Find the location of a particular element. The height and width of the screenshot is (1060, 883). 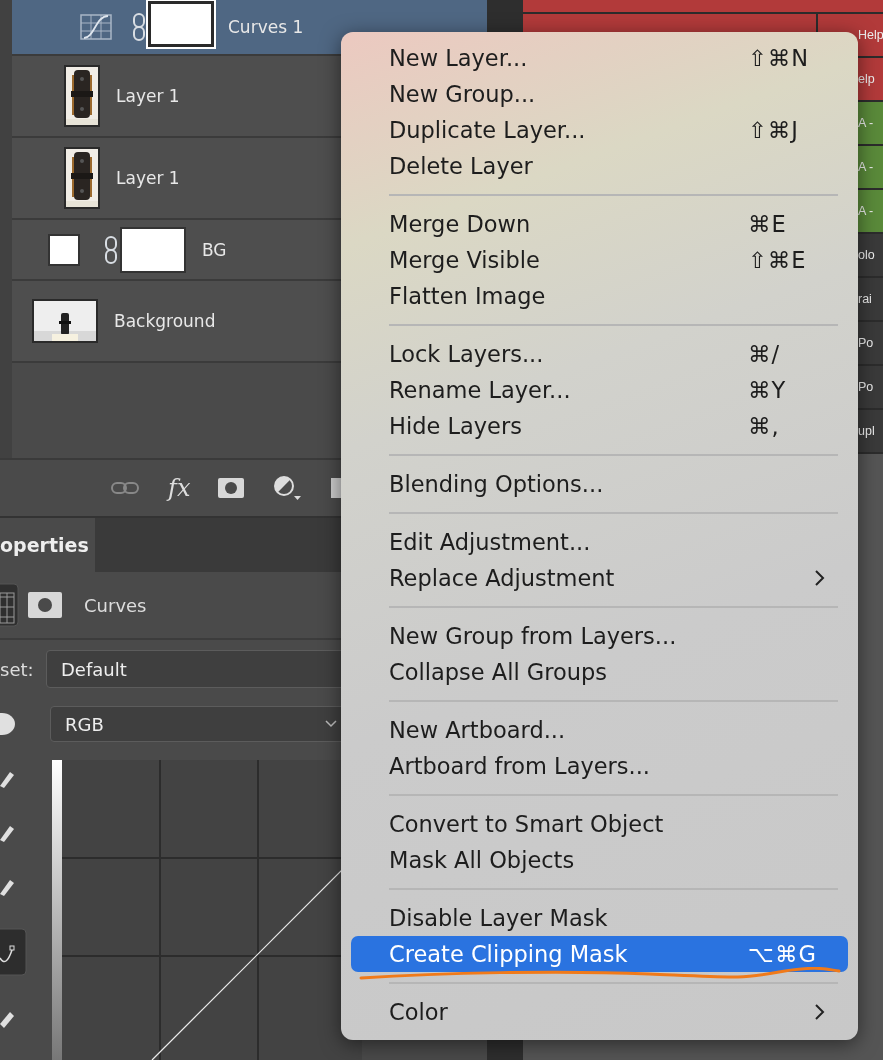

layer-name: Background is located at coordinates (165, 321).